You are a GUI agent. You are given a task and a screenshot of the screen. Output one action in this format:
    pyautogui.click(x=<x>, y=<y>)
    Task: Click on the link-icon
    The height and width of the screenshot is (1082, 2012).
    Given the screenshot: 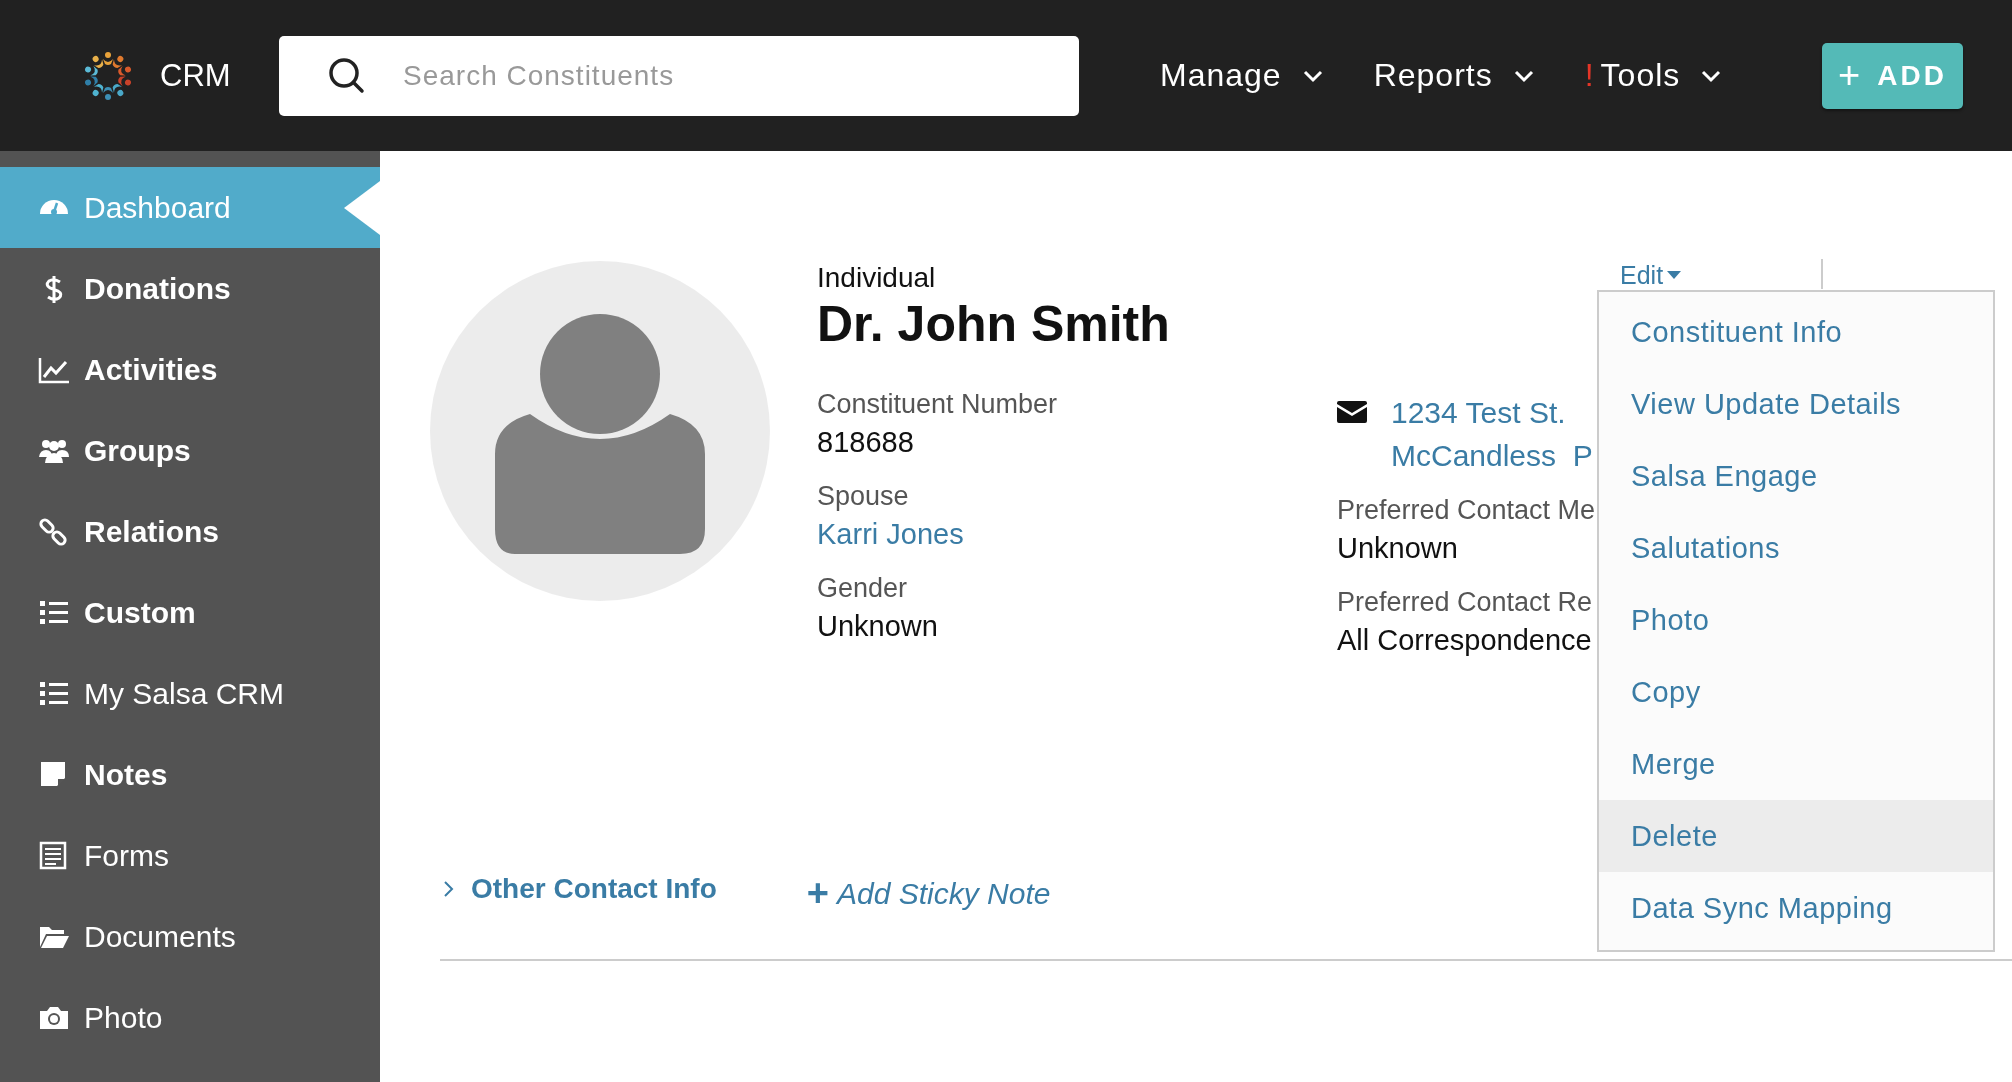 What is the action you would take?
    pyautogui.click(x=54, y=531)
    